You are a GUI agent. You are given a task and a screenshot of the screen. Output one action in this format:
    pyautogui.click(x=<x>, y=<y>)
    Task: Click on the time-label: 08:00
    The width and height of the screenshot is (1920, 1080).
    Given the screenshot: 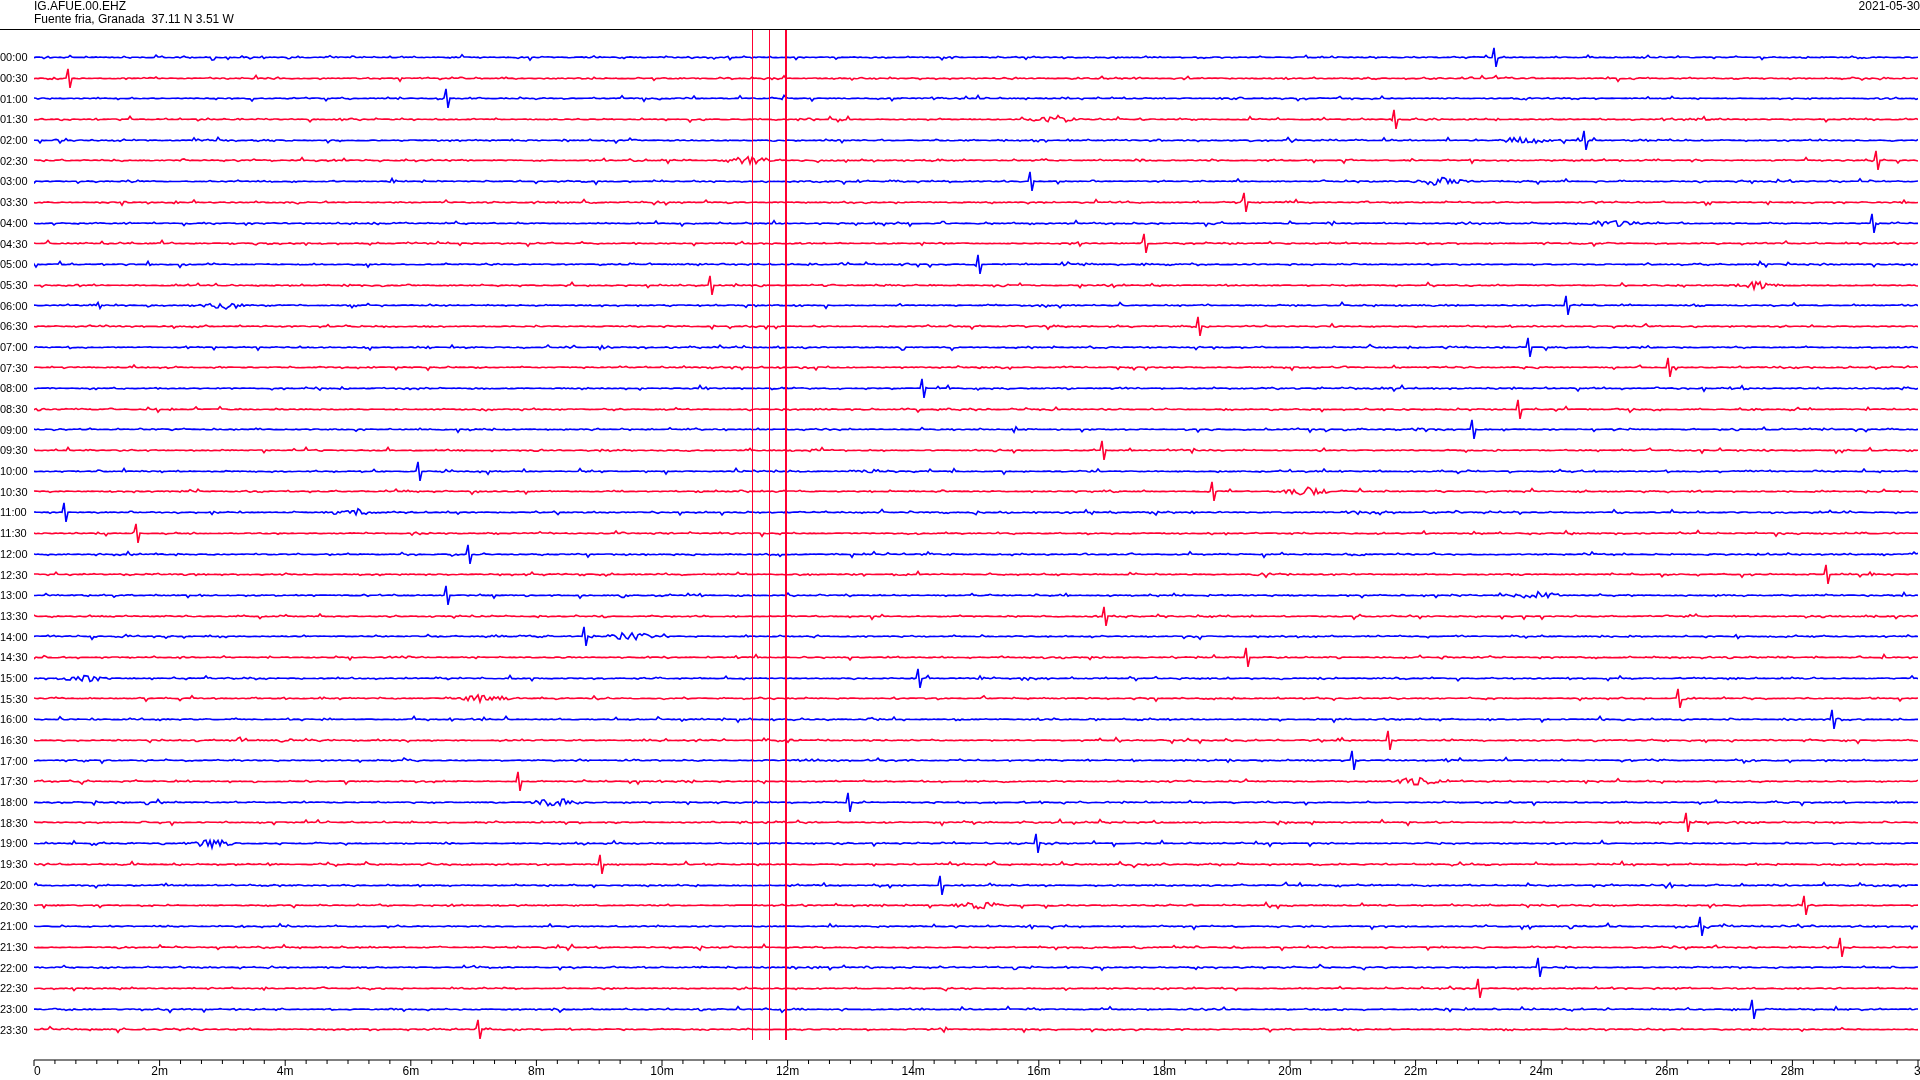 What is the action you would take?
    pyautogui.click(x=14, y=388)
    